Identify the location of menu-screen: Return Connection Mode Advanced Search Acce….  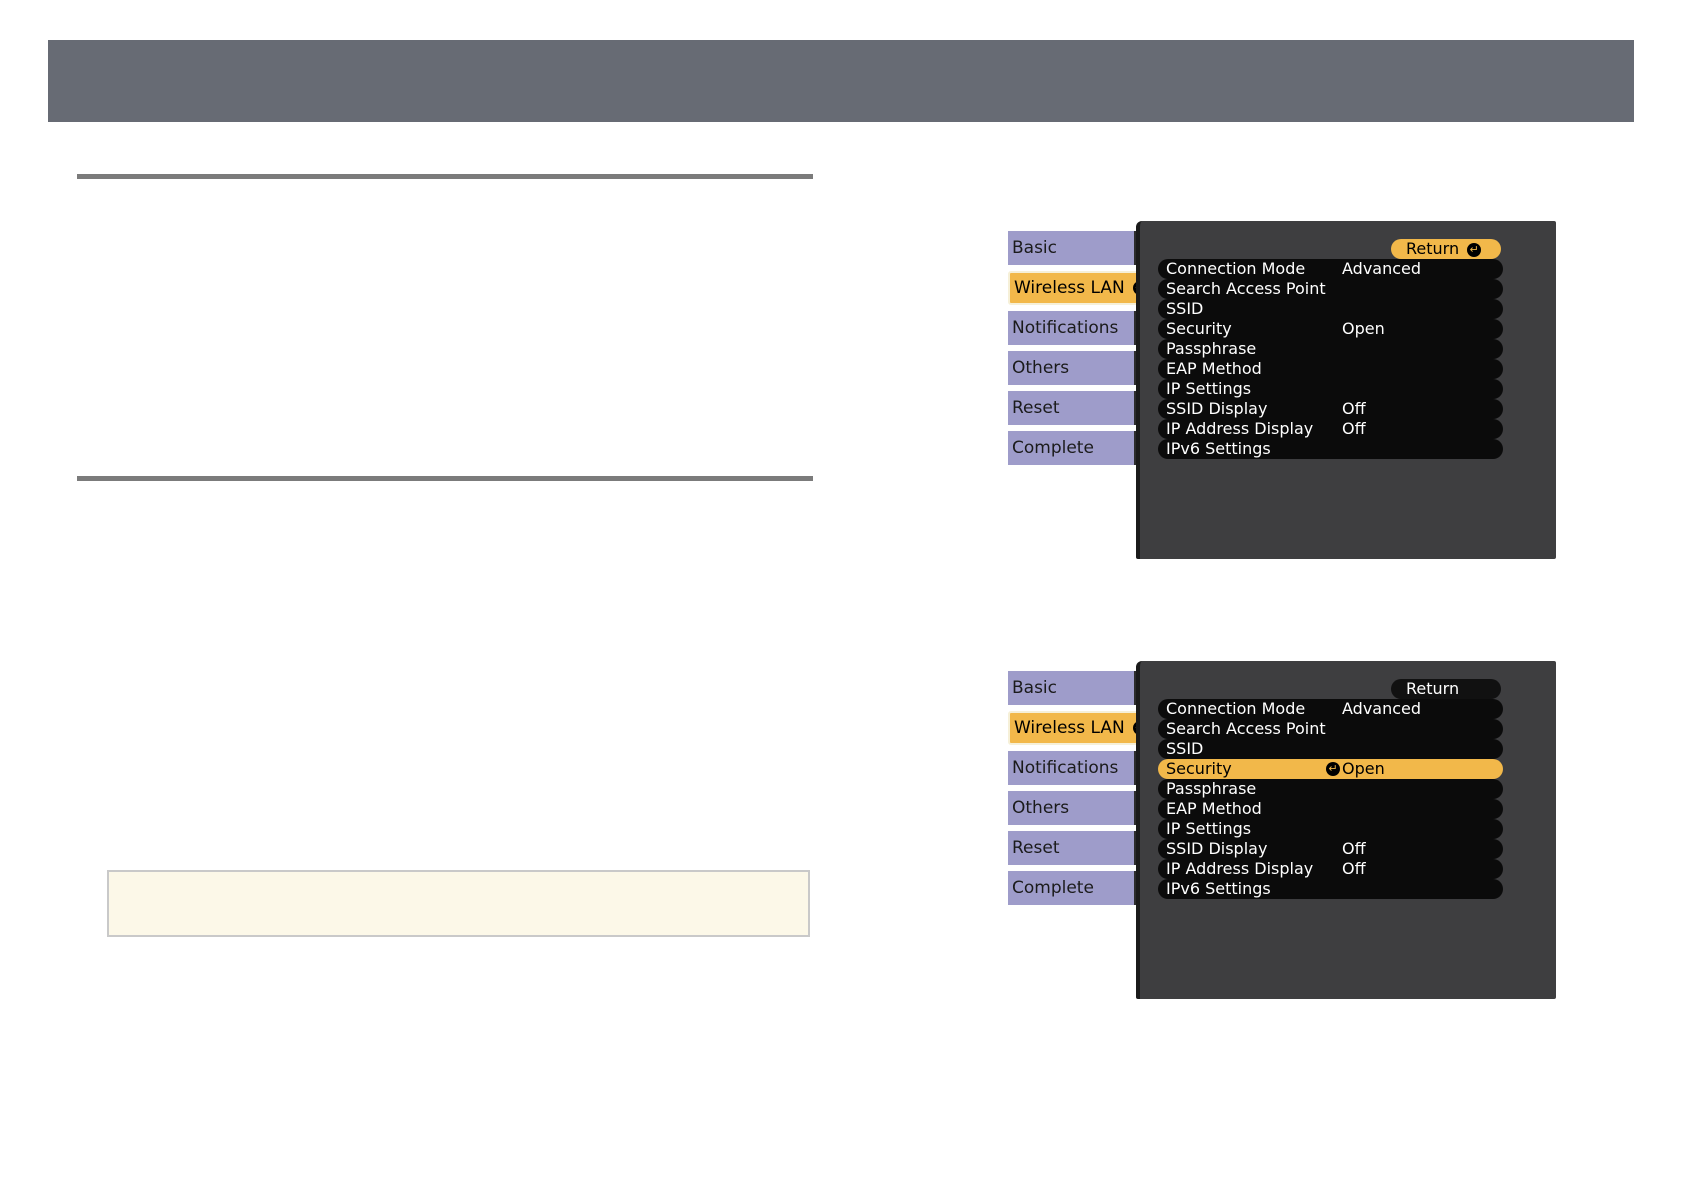
(1346, 830).